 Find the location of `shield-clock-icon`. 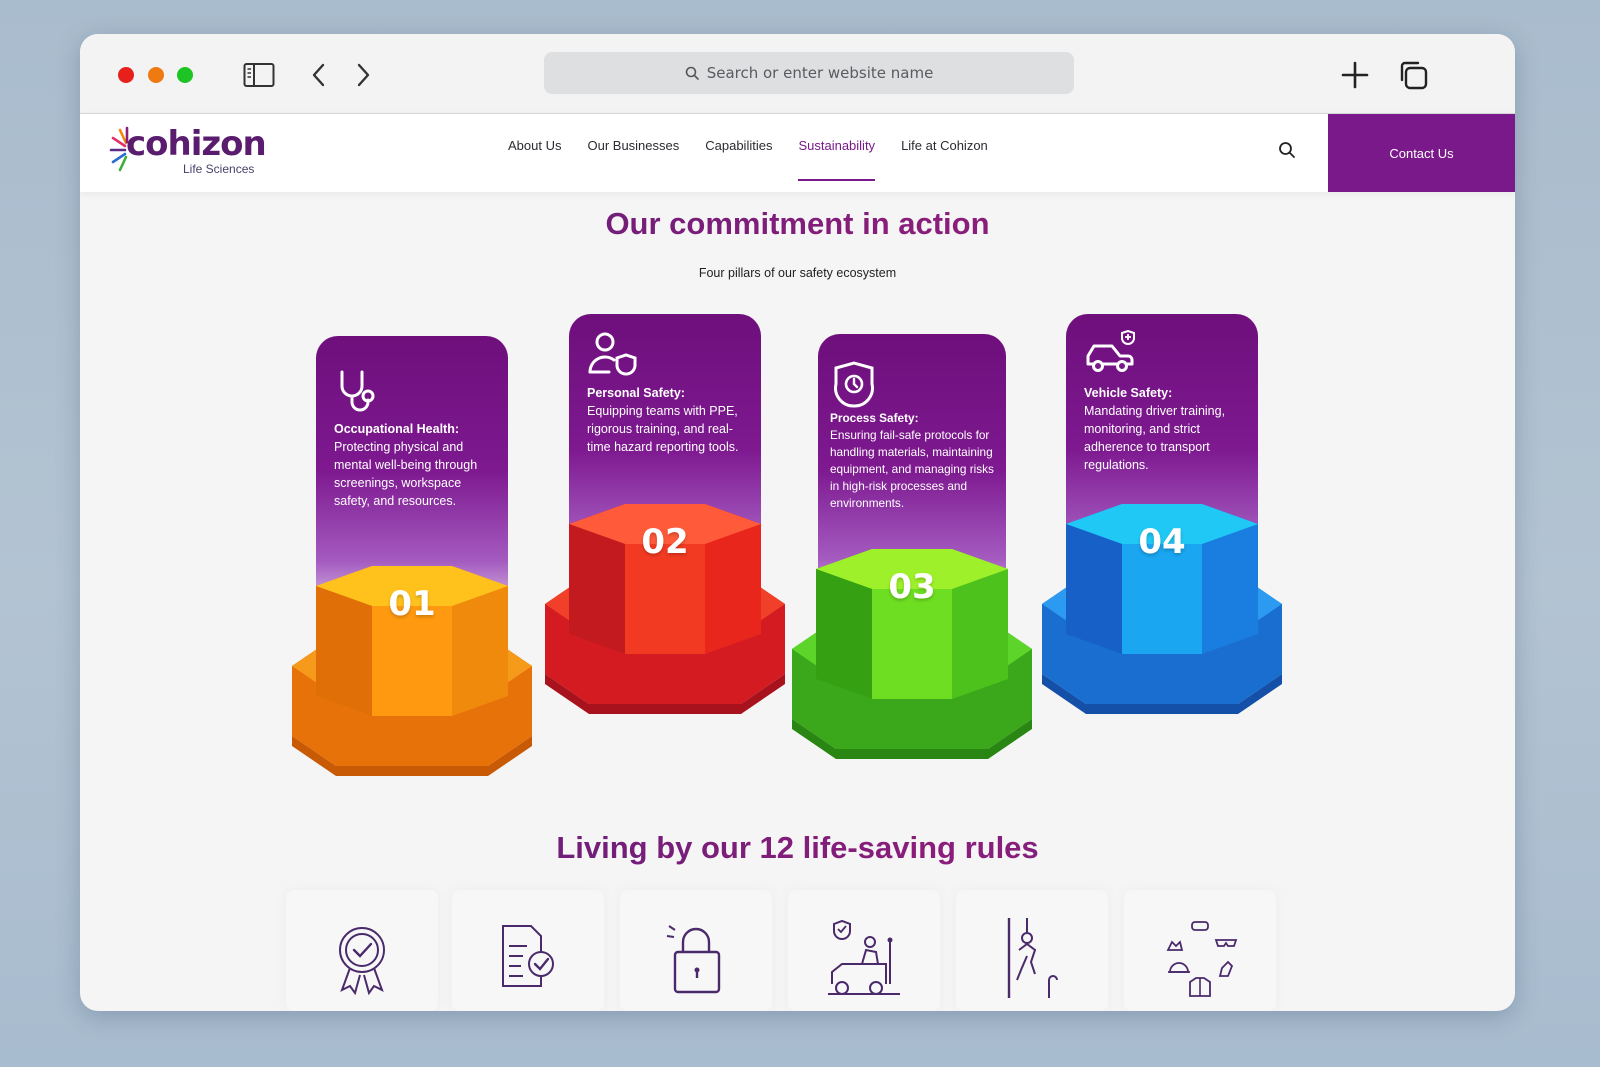

shield-clock-icon is located at coordinates (854, 384).